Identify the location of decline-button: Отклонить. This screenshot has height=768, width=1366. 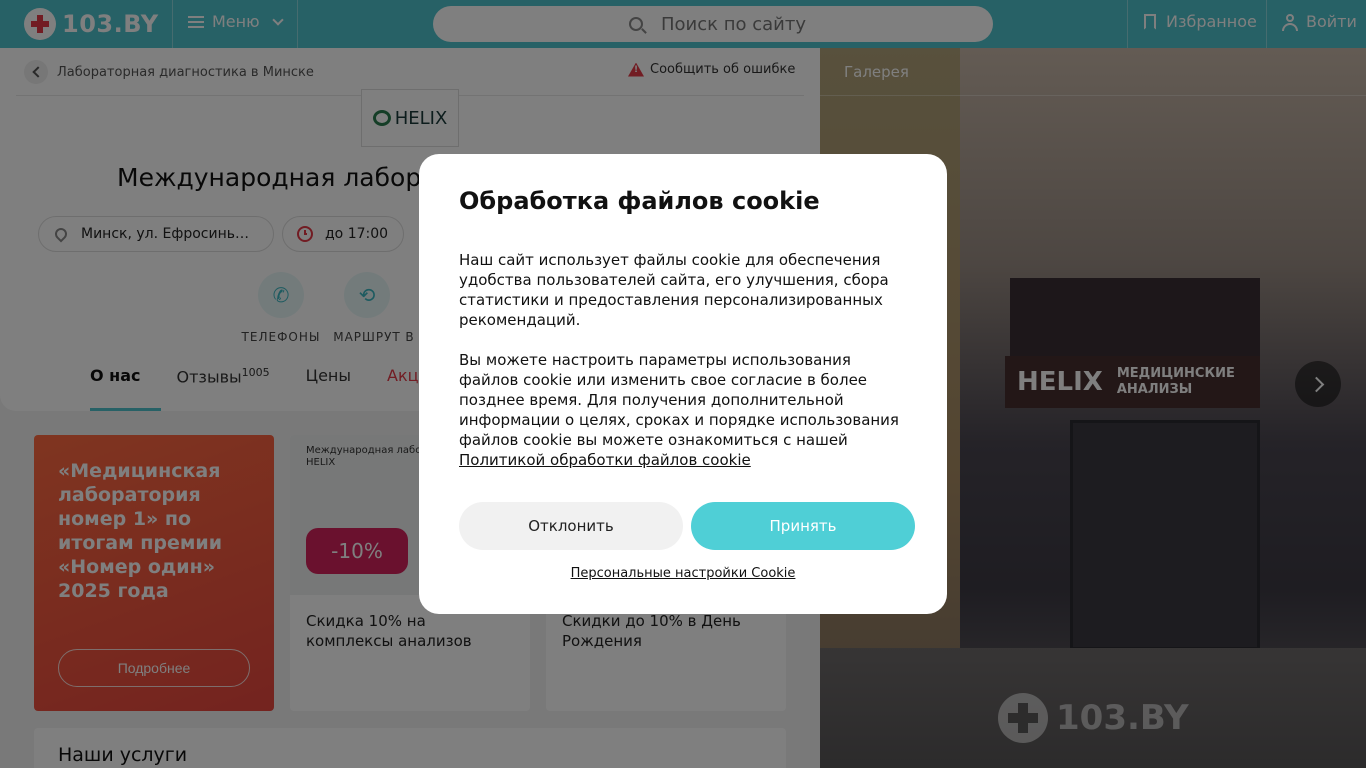
(571, 526).